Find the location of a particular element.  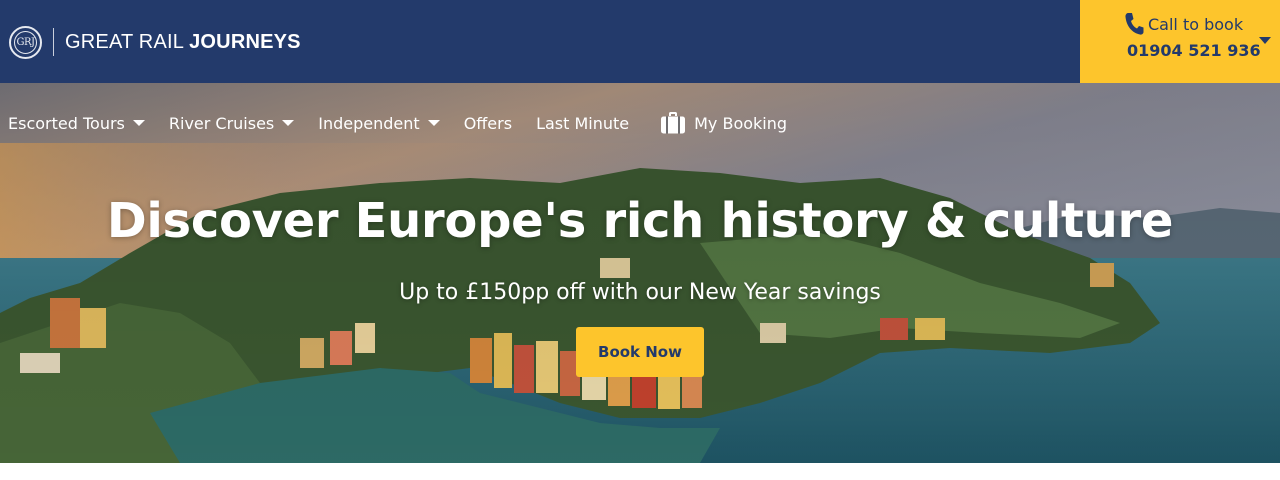

nav-escorted-tours: Escorted Tours is located at coordinates (76, 123).